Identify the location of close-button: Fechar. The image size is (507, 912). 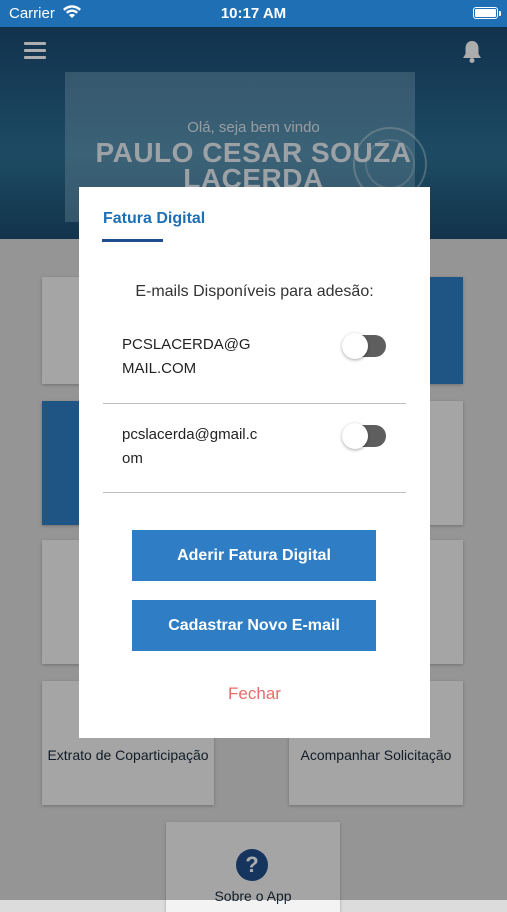
(254, 694).